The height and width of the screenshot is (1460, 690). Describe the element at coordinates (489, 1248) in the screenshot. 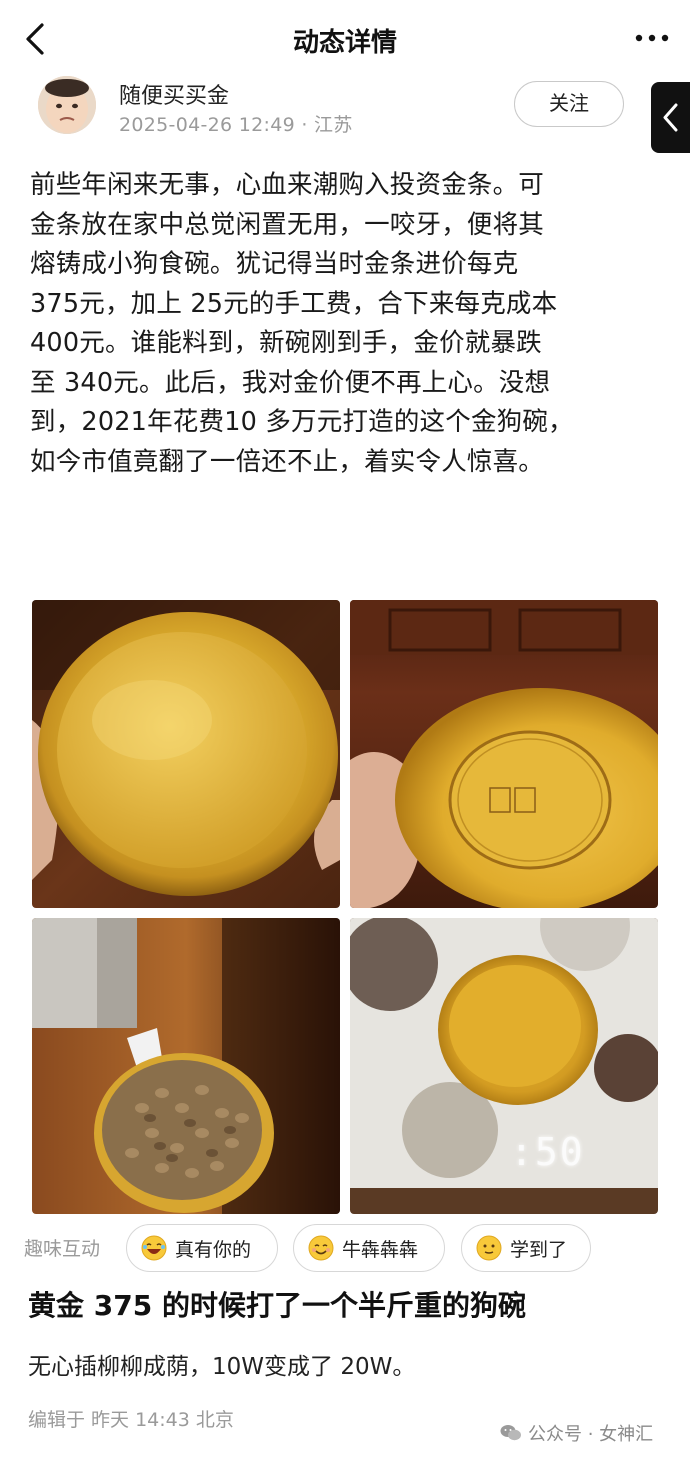

I see `slight-smile-emoji-icon` at that location.